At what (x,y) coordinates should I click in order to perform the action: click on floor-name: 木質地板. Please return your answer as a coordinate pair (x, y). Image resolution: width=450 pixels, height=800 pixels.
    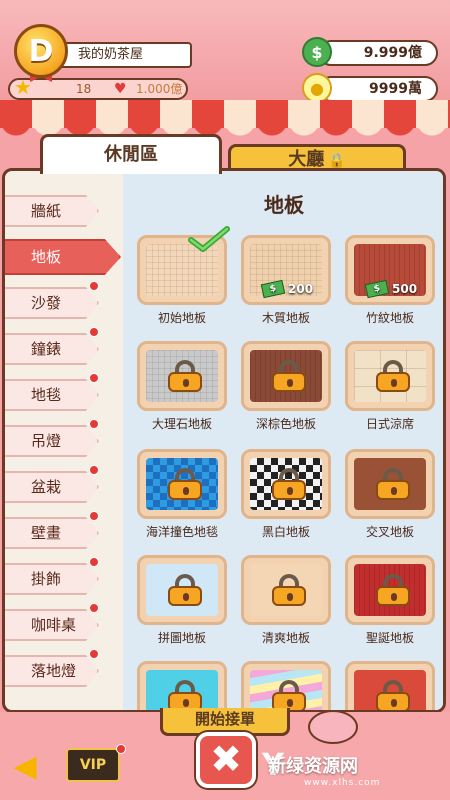
    Looking at the image, I should click on (285, 318).